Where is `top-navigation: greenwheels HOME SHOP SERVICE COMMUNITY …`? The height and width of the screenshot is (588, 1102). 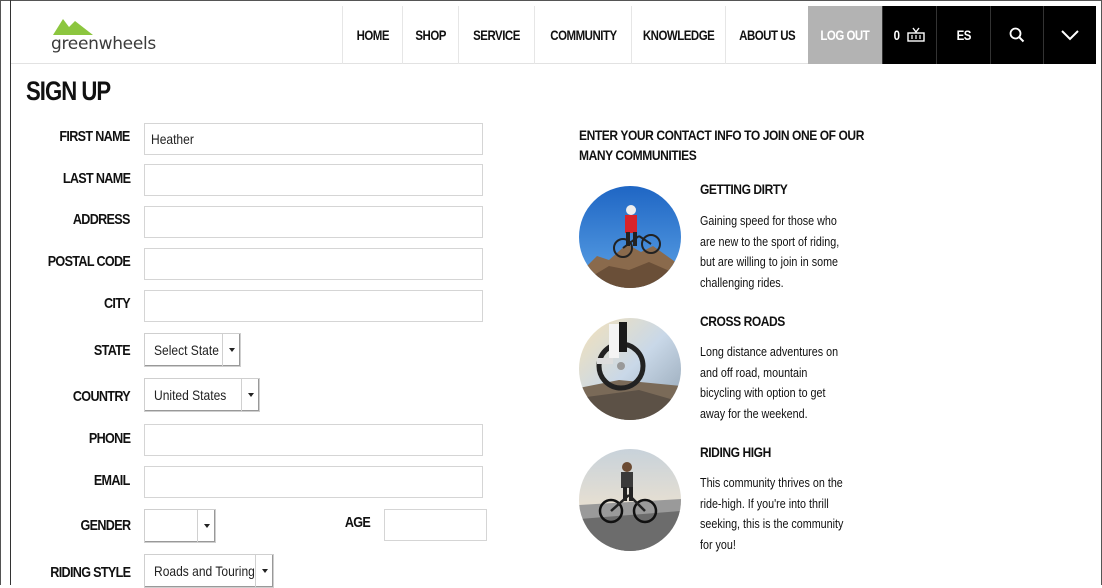
top-navigation: greenwheels HOME SHOP SERVICE COMMUNITY … is located at coordinates (553, 35).